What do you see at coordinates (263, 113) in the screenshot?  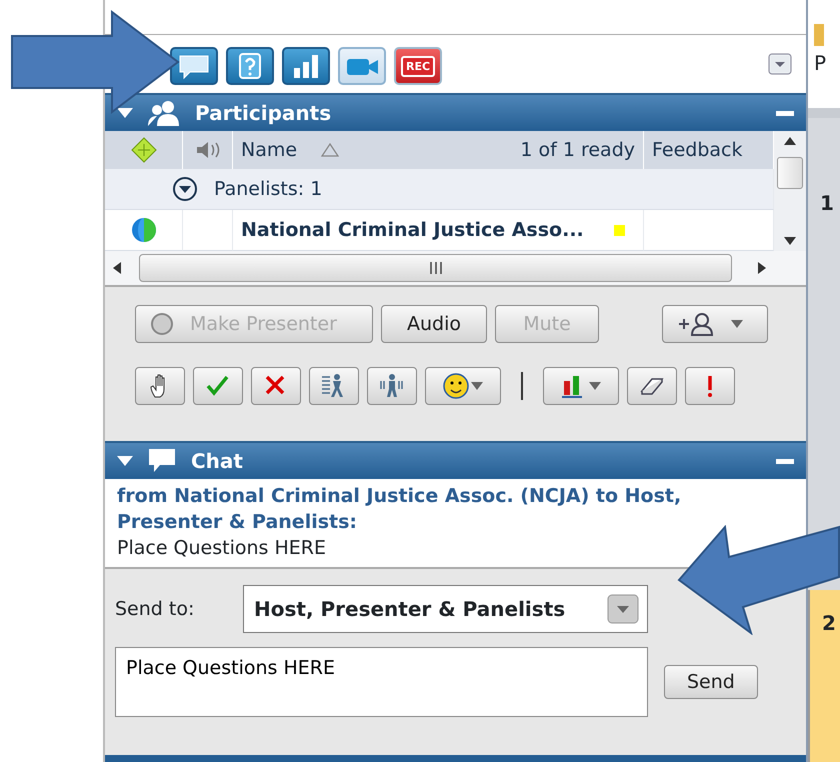 I see `panel-title: Participants` at bounding box center [263, 113].